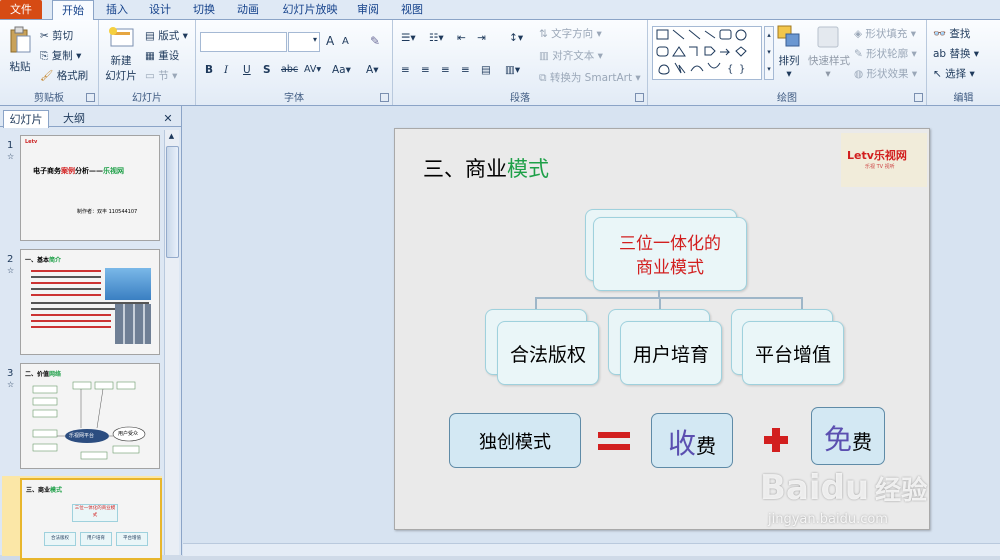 This screenshot has height=560, width=1000. Describe the element at coordinates (90, 97) in the screenshot. I see `clipboard-dialog-launcher` at that location.